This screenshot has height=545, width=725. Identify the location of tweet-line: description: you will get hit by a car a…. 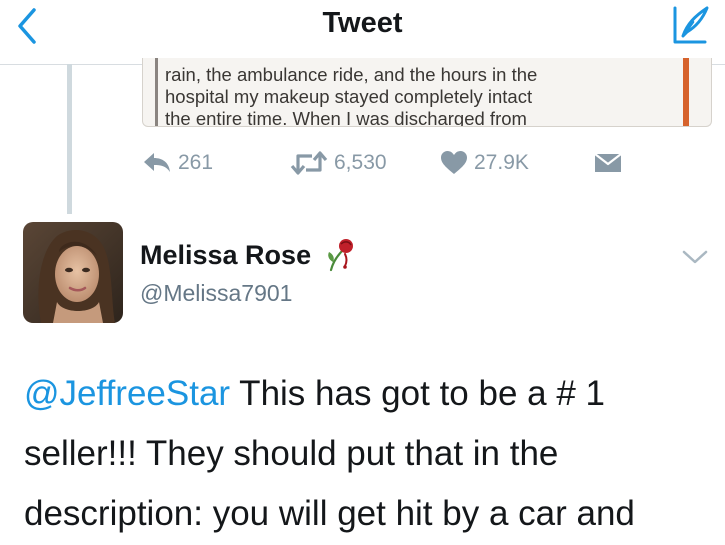
(329, 513).